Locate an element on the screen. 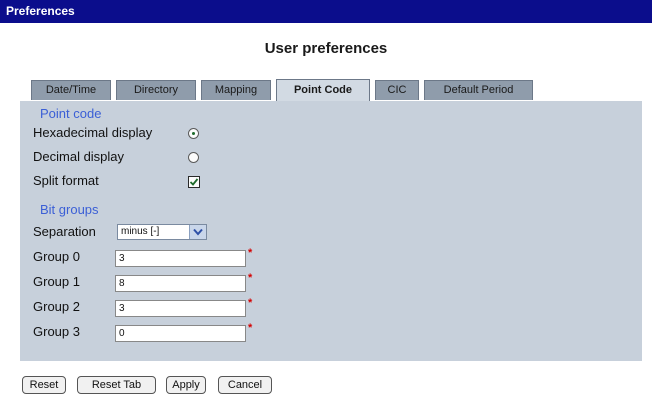 The height and width of the screenshot is (407, 652). group-0-input: 3 is located at coordinates (180, 258).